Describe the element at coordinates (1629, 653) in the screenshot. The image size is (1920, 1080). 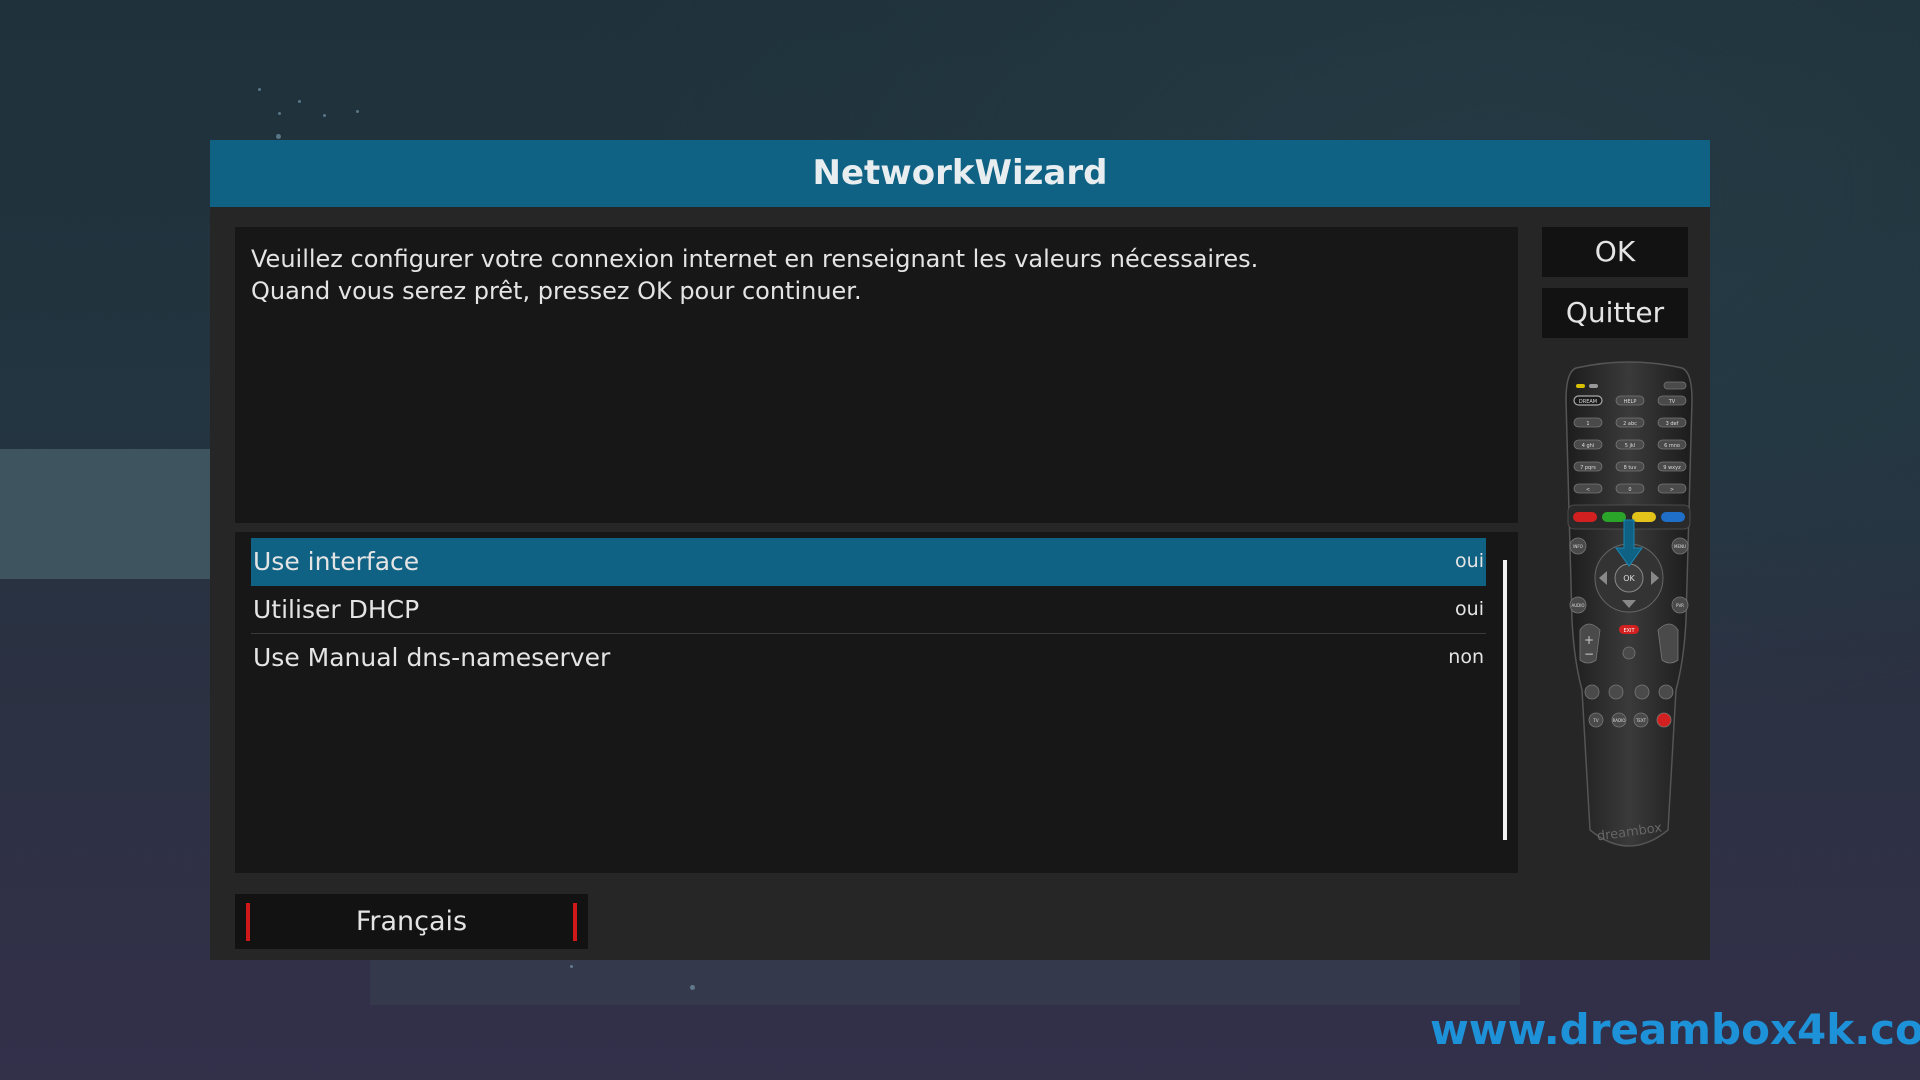
I see `mute-key` at that location.